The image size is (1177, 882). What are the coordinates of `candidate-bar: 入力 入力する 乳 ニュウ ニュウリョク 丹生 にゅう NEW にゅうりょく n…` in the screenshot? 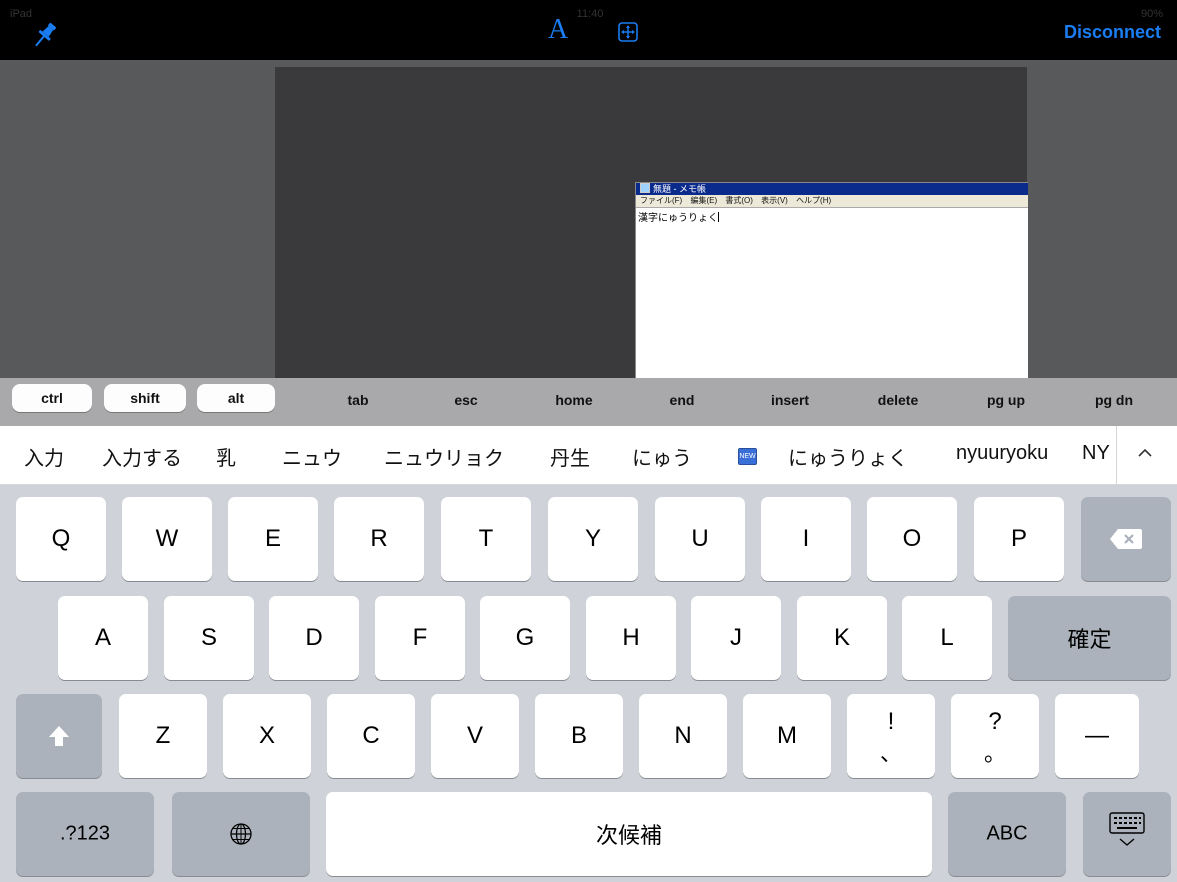 It's located at (588, 455).